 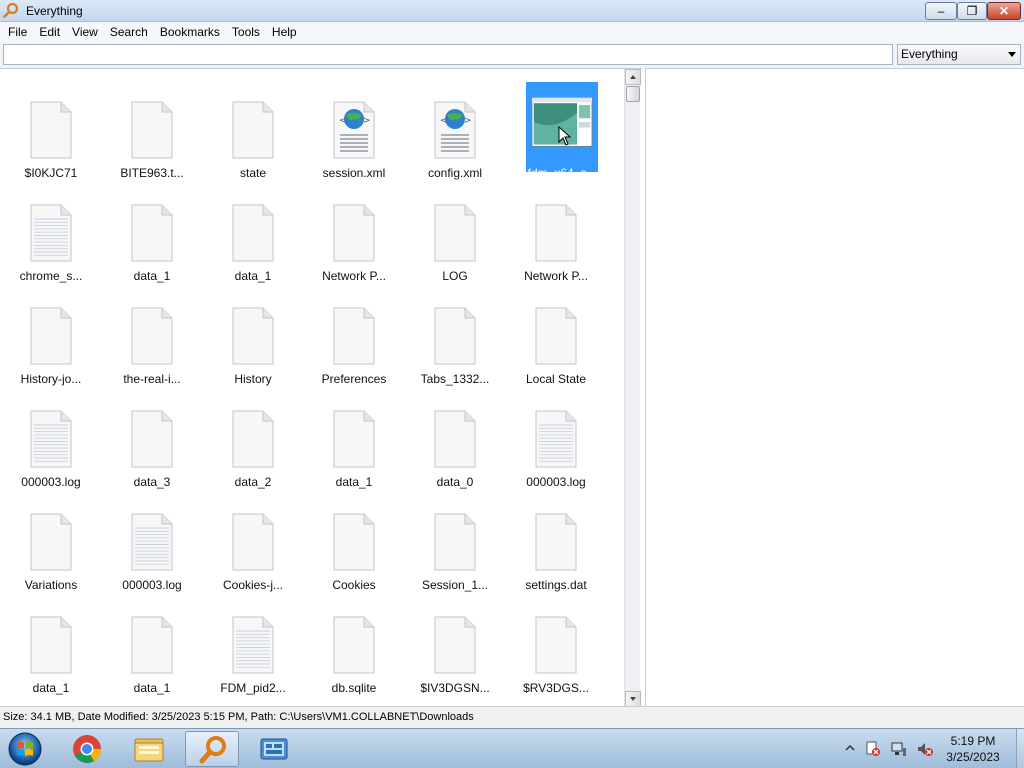 What do you see at coordinates (512, 11) in the screenshot?
I see `title-bar: Everything ‒ ❐ ✕` at bounding box center [512, 11].